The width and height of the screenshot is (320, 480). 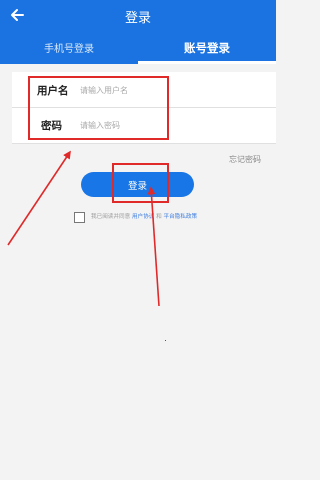 What do you see at coordinates (39, 198) in the screenshot?
I see `annotation-arrow-to-credentials` at bounding box center [39, 198].